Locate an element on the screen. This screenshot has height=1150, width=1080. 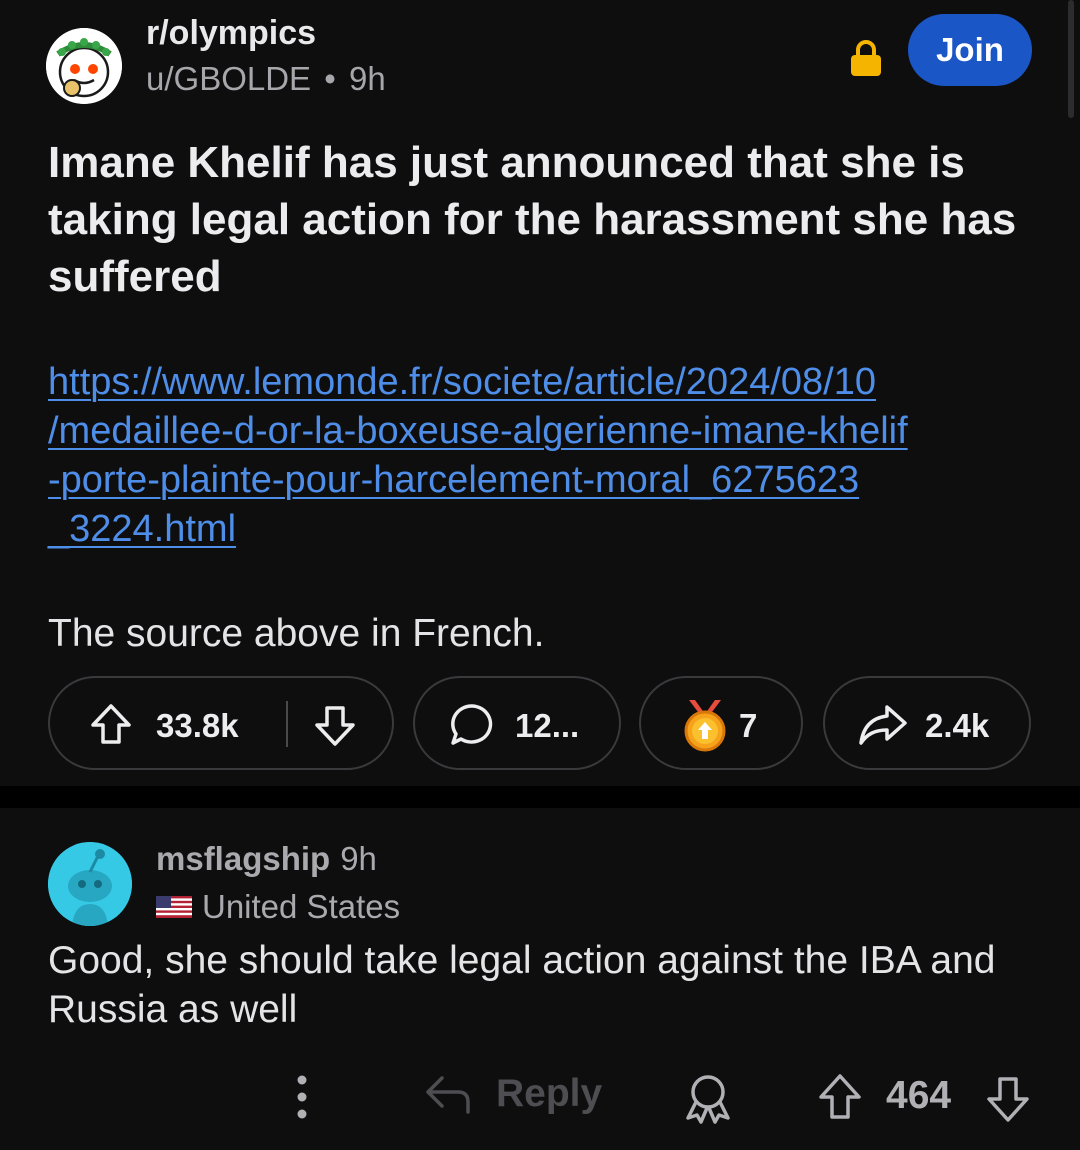
reply-button: Reply is located at coordinates (513, 1094).